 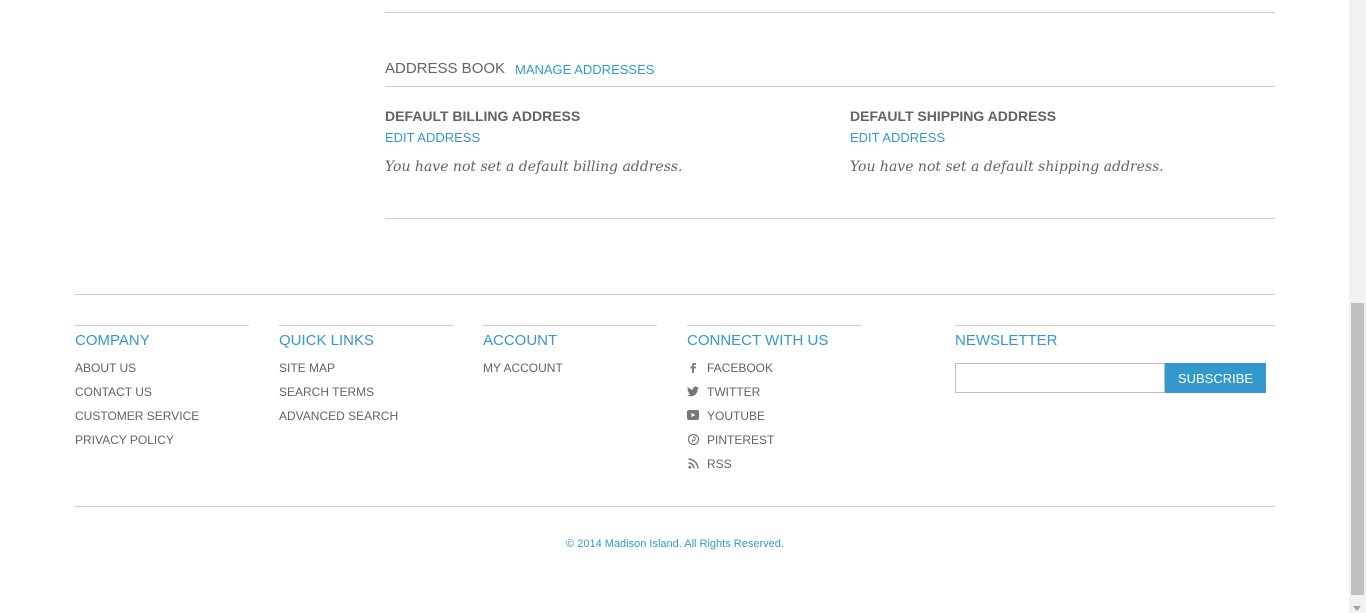 What do you see at coordinates (693, 439) in the screenshot?
I see `pinterest-icon` at bounding box center [693, 439].